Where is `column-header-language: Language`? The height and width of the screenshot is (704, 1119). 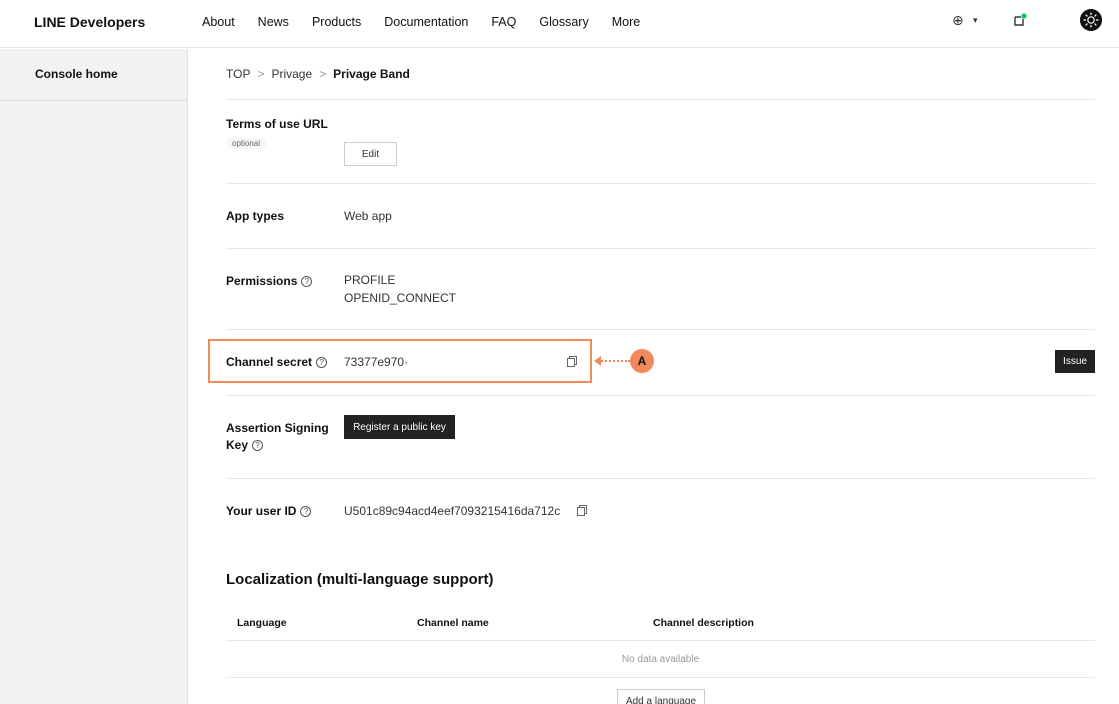
column-header-language: Language is located at coordinates (262, 623).